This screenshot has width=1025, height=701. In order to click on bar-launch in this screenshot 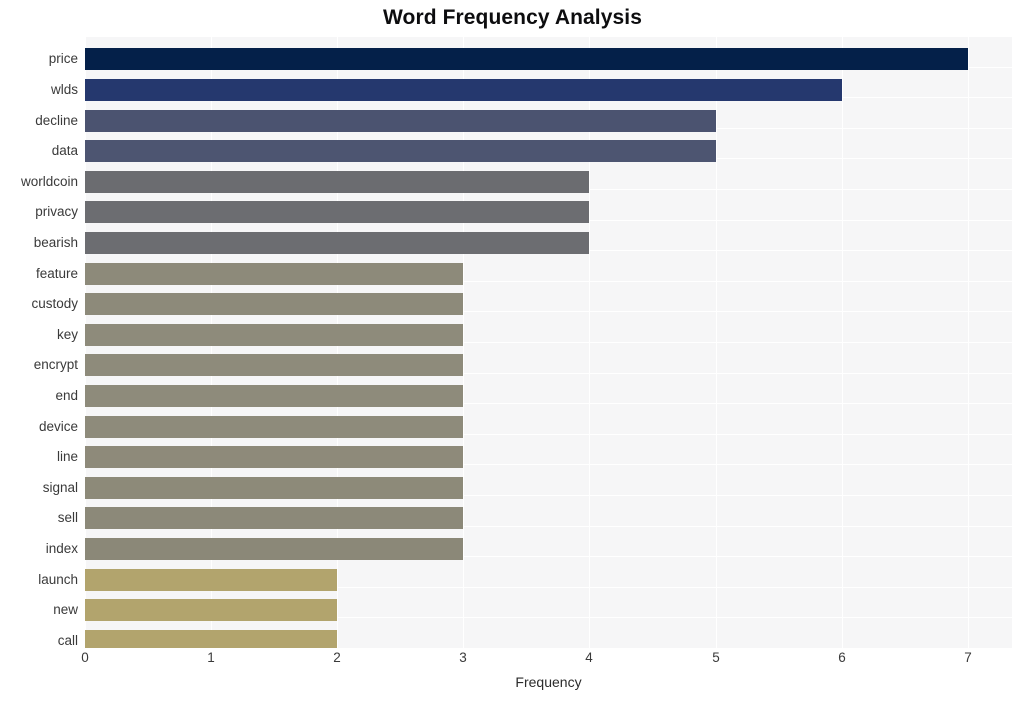, I will do `click(211, 579)`.